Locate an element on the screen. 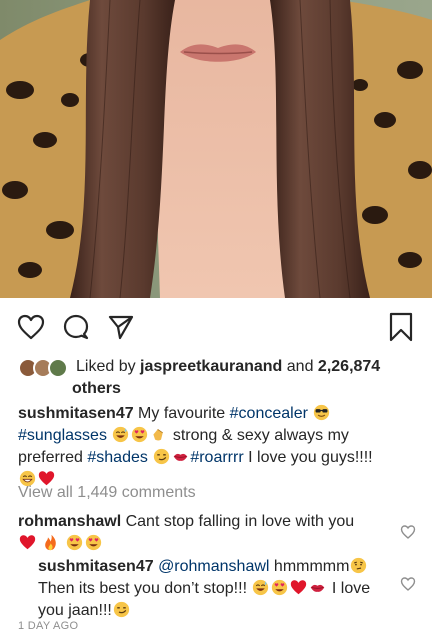 The image size is (432, 640). thinking-emoji-icon is located at coordinates (359, 565).